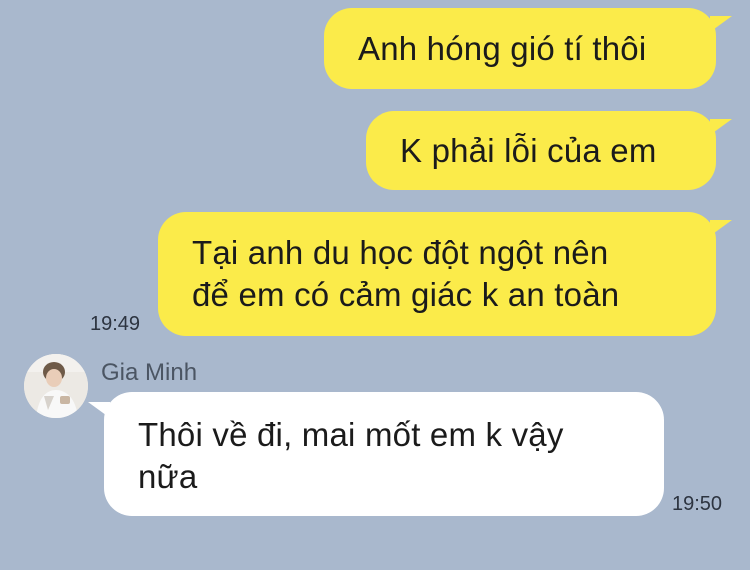 This screenshot has height=570, width=750. Describe the element at coordinates (406, 294) in the screenshot. I see `message-text-line: để em có cảm giác k an toàn` at that location.